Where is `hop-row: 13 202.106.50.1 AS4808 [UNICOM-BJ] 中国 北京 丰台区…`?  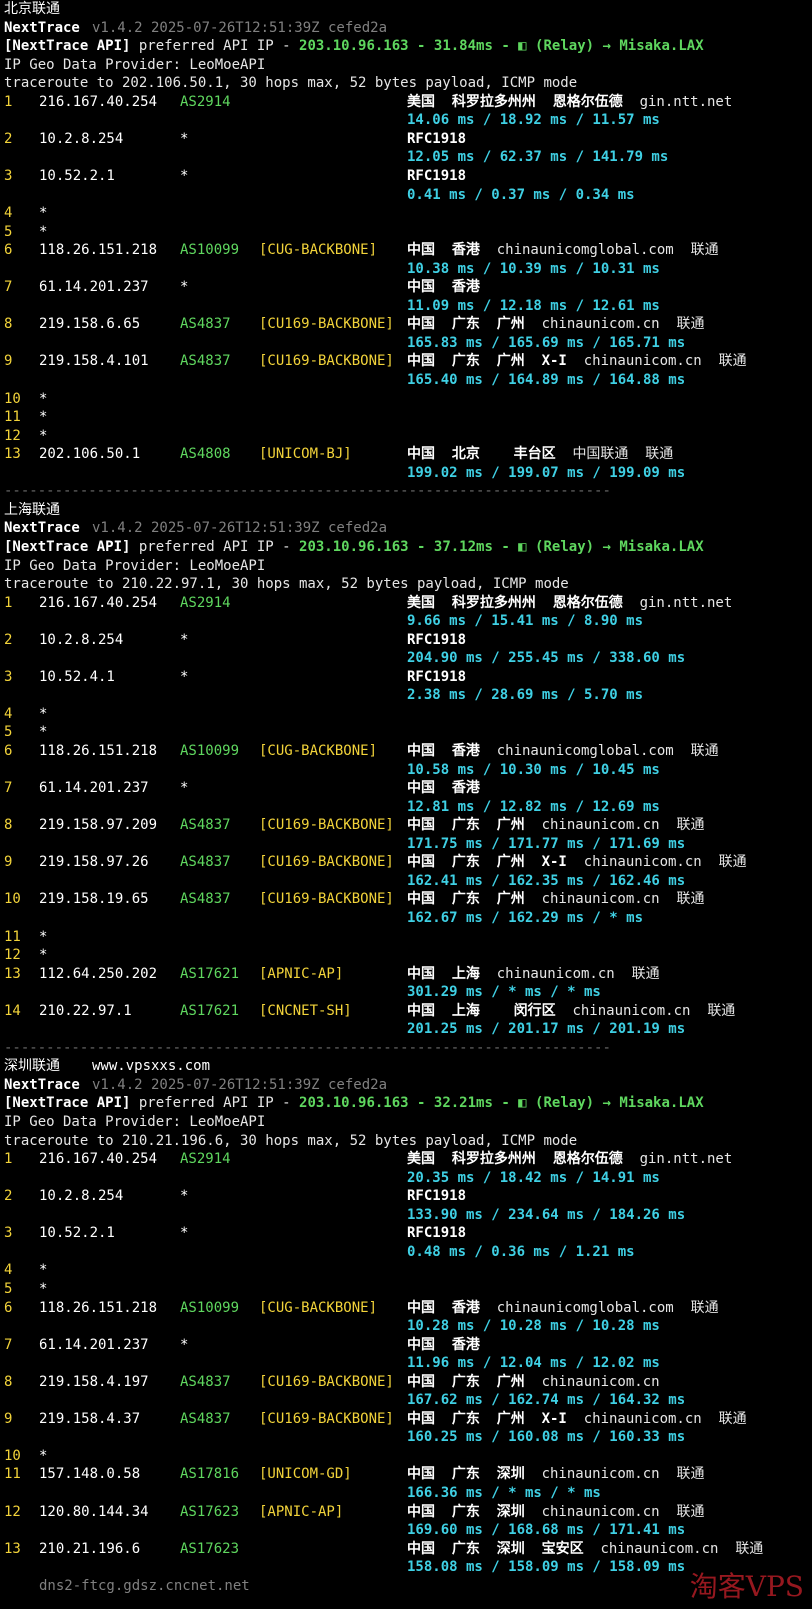 hop-row: 13 202.106.50.1 AS4808 [UNICOM-BJ] 中国 北京 丰台区… is located at coordinates (408, 454).